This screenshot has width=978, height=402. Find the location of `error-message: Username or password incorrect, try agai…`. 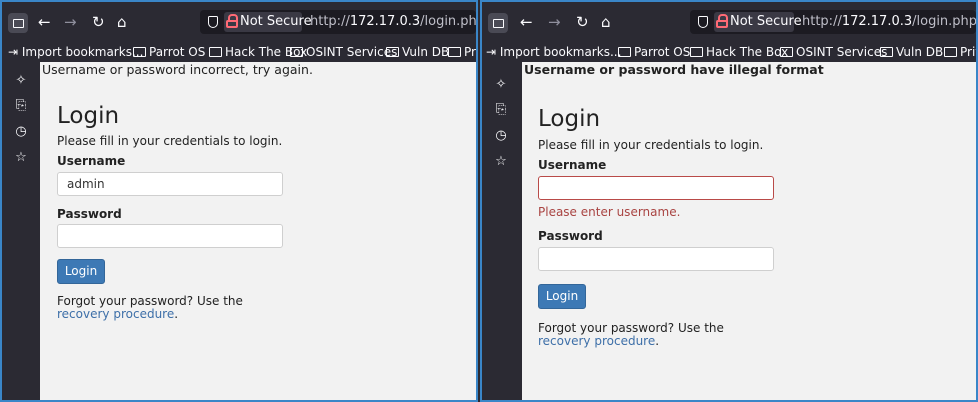

error-message: Username or password incorrect, try agai… is located at coordinates (177, 69).